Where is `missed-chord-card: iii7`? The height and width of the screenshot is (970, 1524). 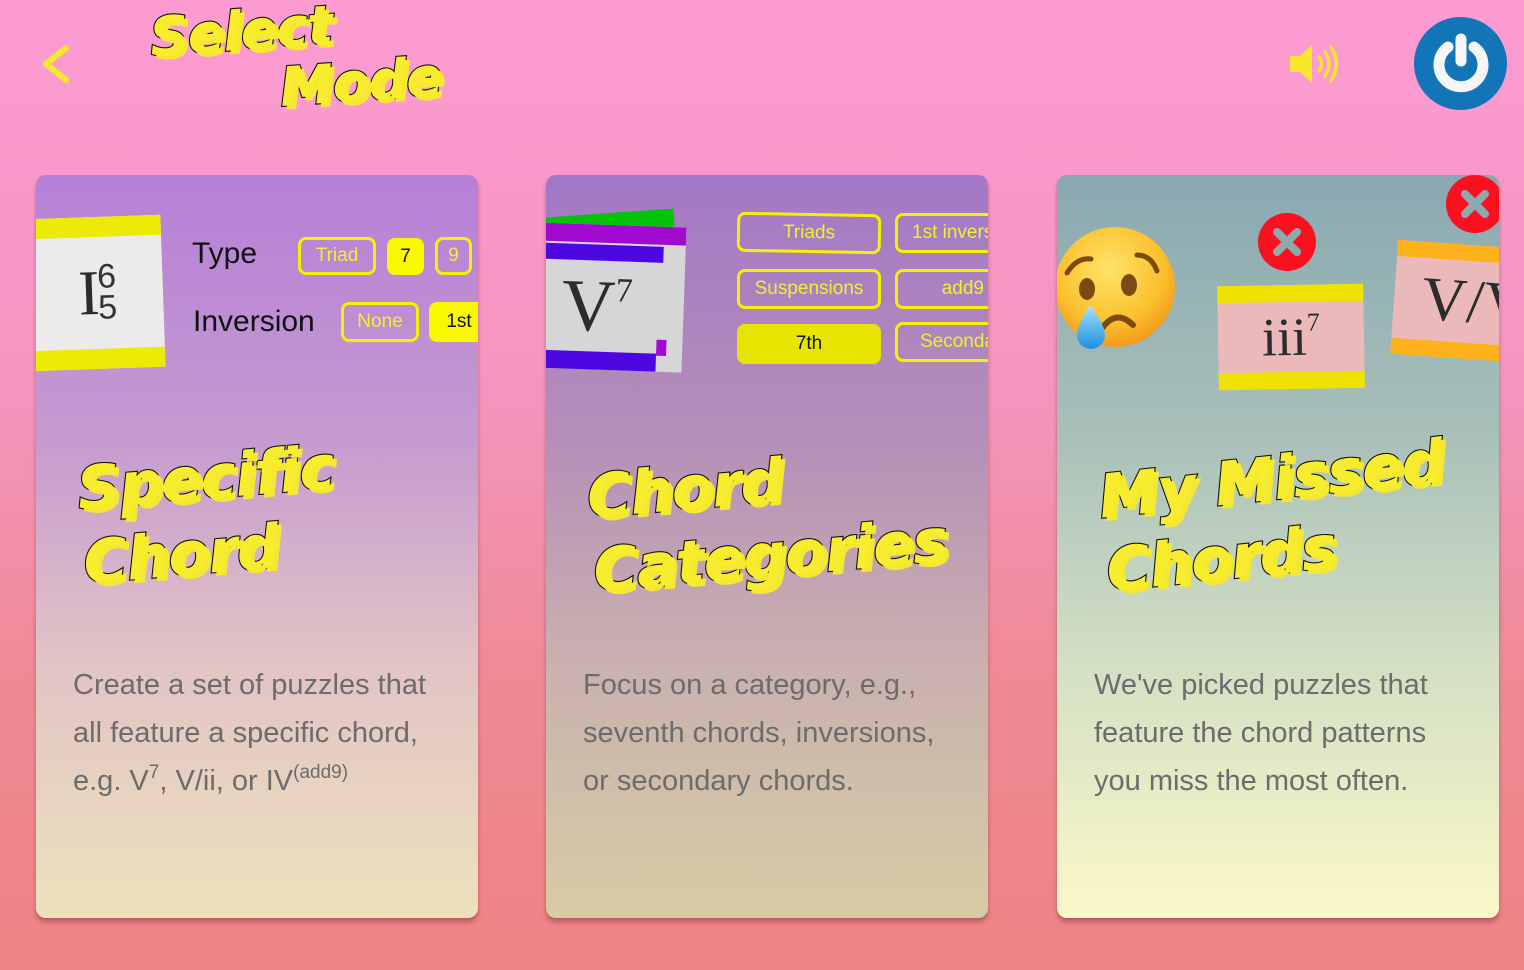 missed-chord-card: iii7 is located at coordinates (1291, 337).